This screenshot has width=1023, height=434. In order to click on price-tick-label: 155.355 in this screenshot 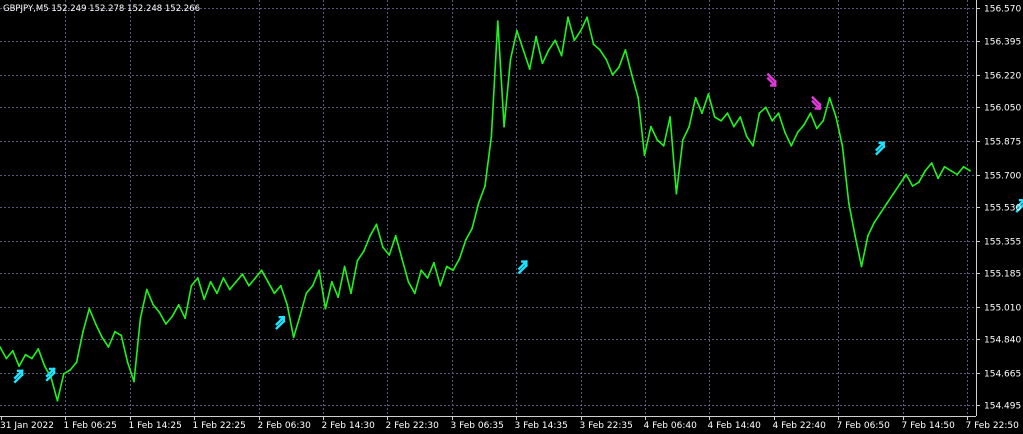, I will do `click(1002, 243)`.